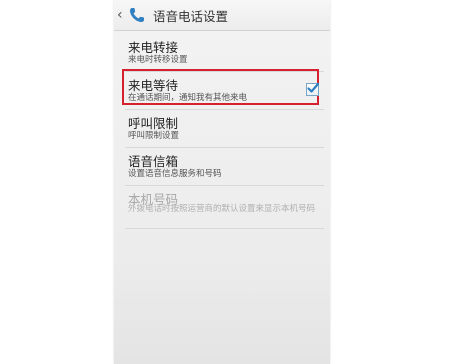 This screenshot has height=364, width=459. I want to click on call-waiting-checkbox, so click(313, 89).